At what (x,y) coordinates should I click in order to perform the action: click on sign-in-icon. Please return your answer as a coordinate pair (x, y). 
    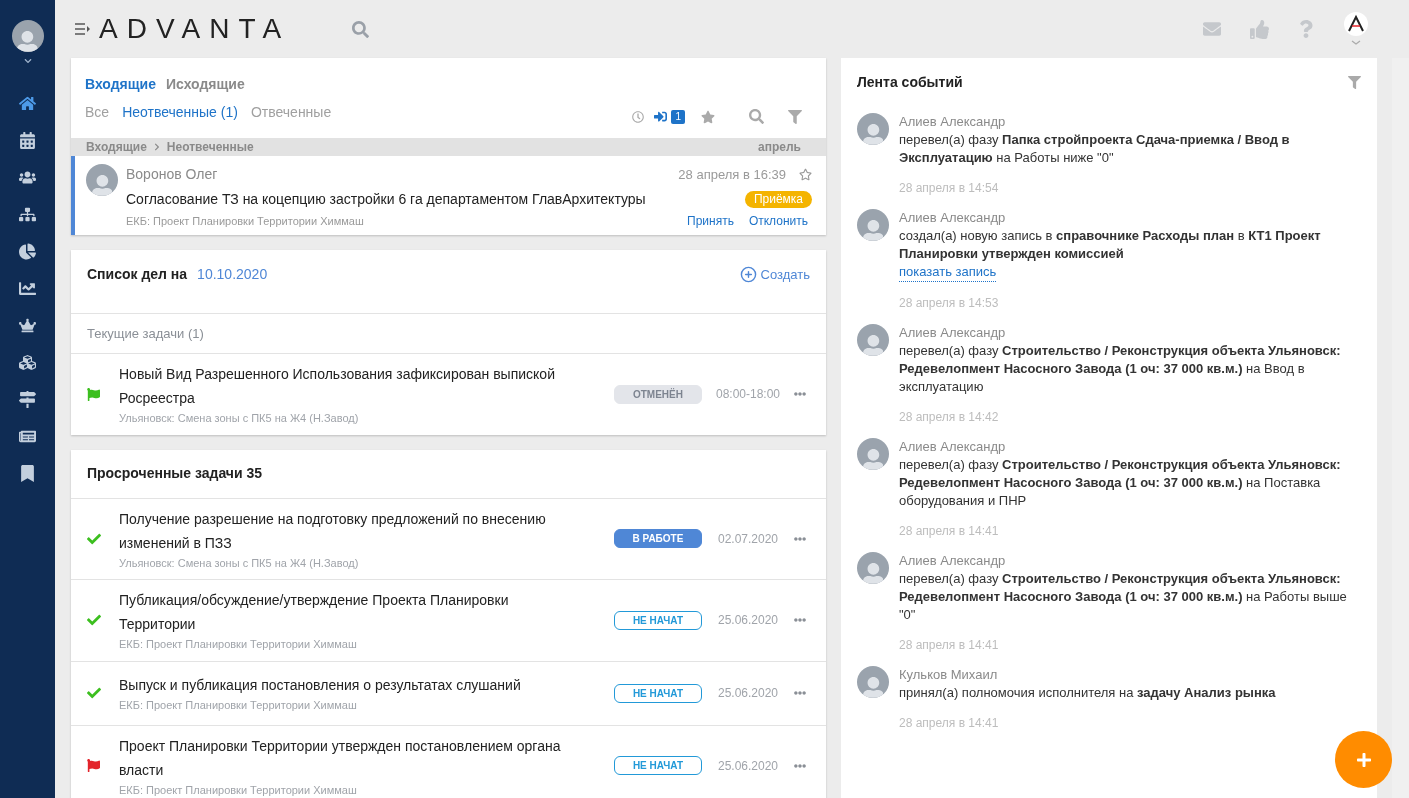
    Looking at the image, I should click on (661, 116).